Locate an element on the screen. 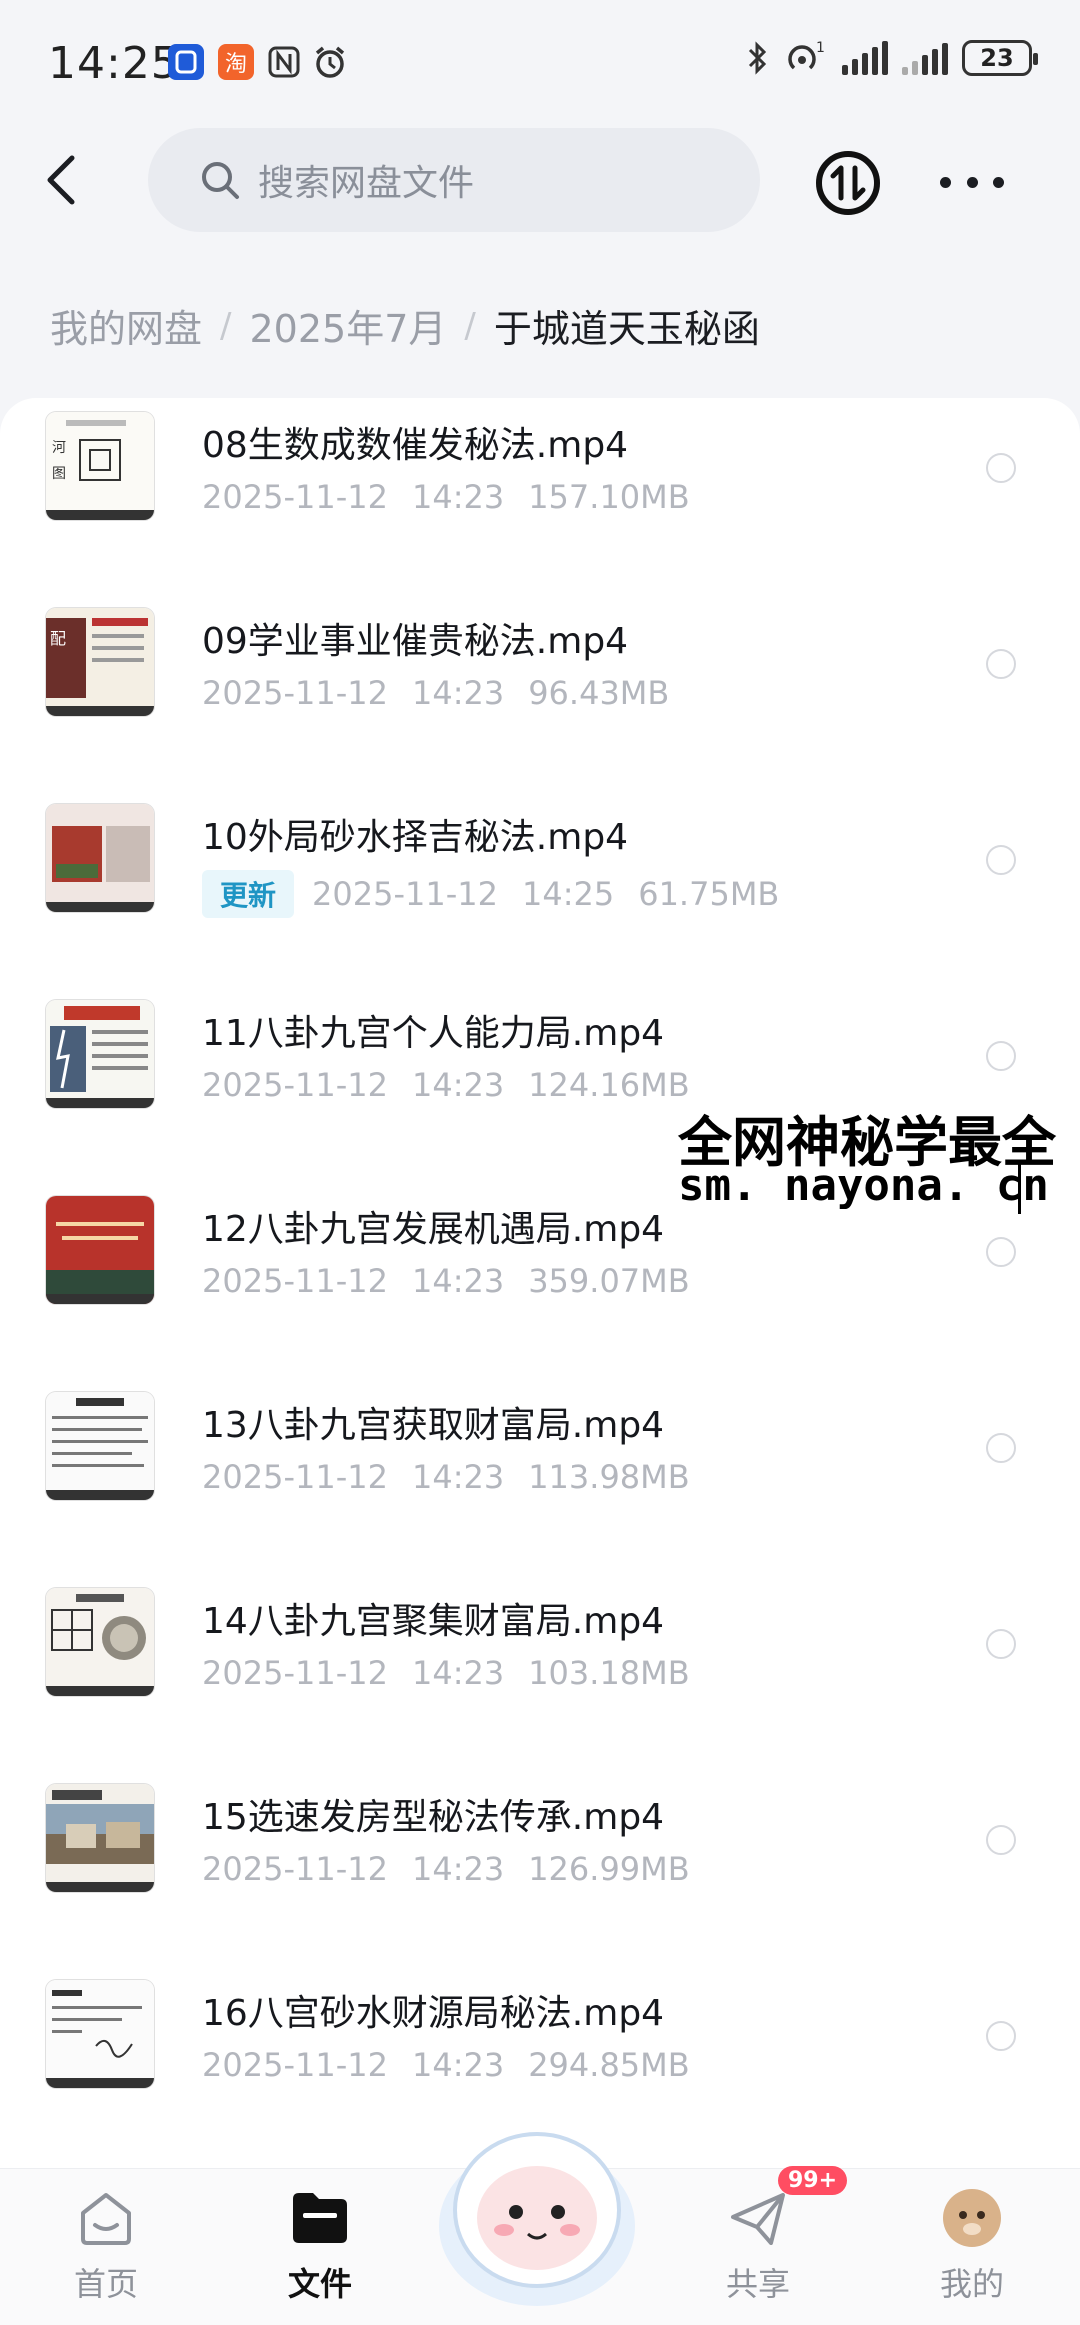 The height and width of the screenshot is (2325, 1080). svg-text: 淘 is located at coordinates (236, 64).